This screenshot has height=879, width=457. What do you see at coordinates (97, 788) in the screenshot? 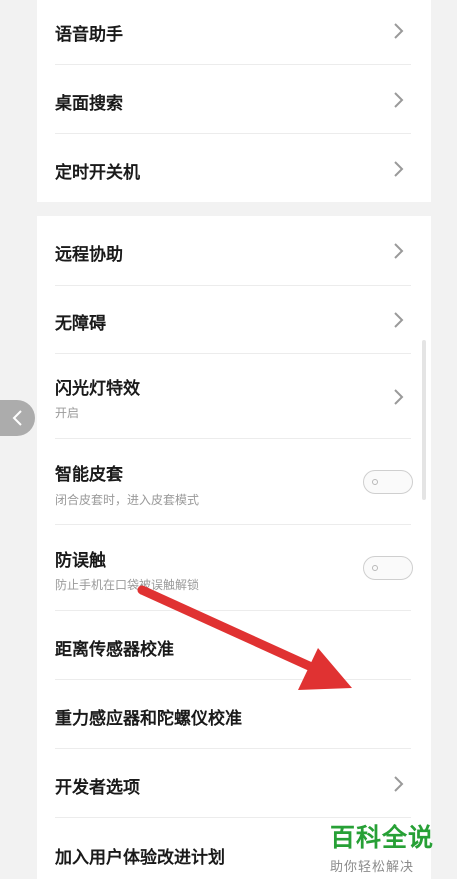
I see `setting-title: 开发者选项` at bounding box center [97, 788].